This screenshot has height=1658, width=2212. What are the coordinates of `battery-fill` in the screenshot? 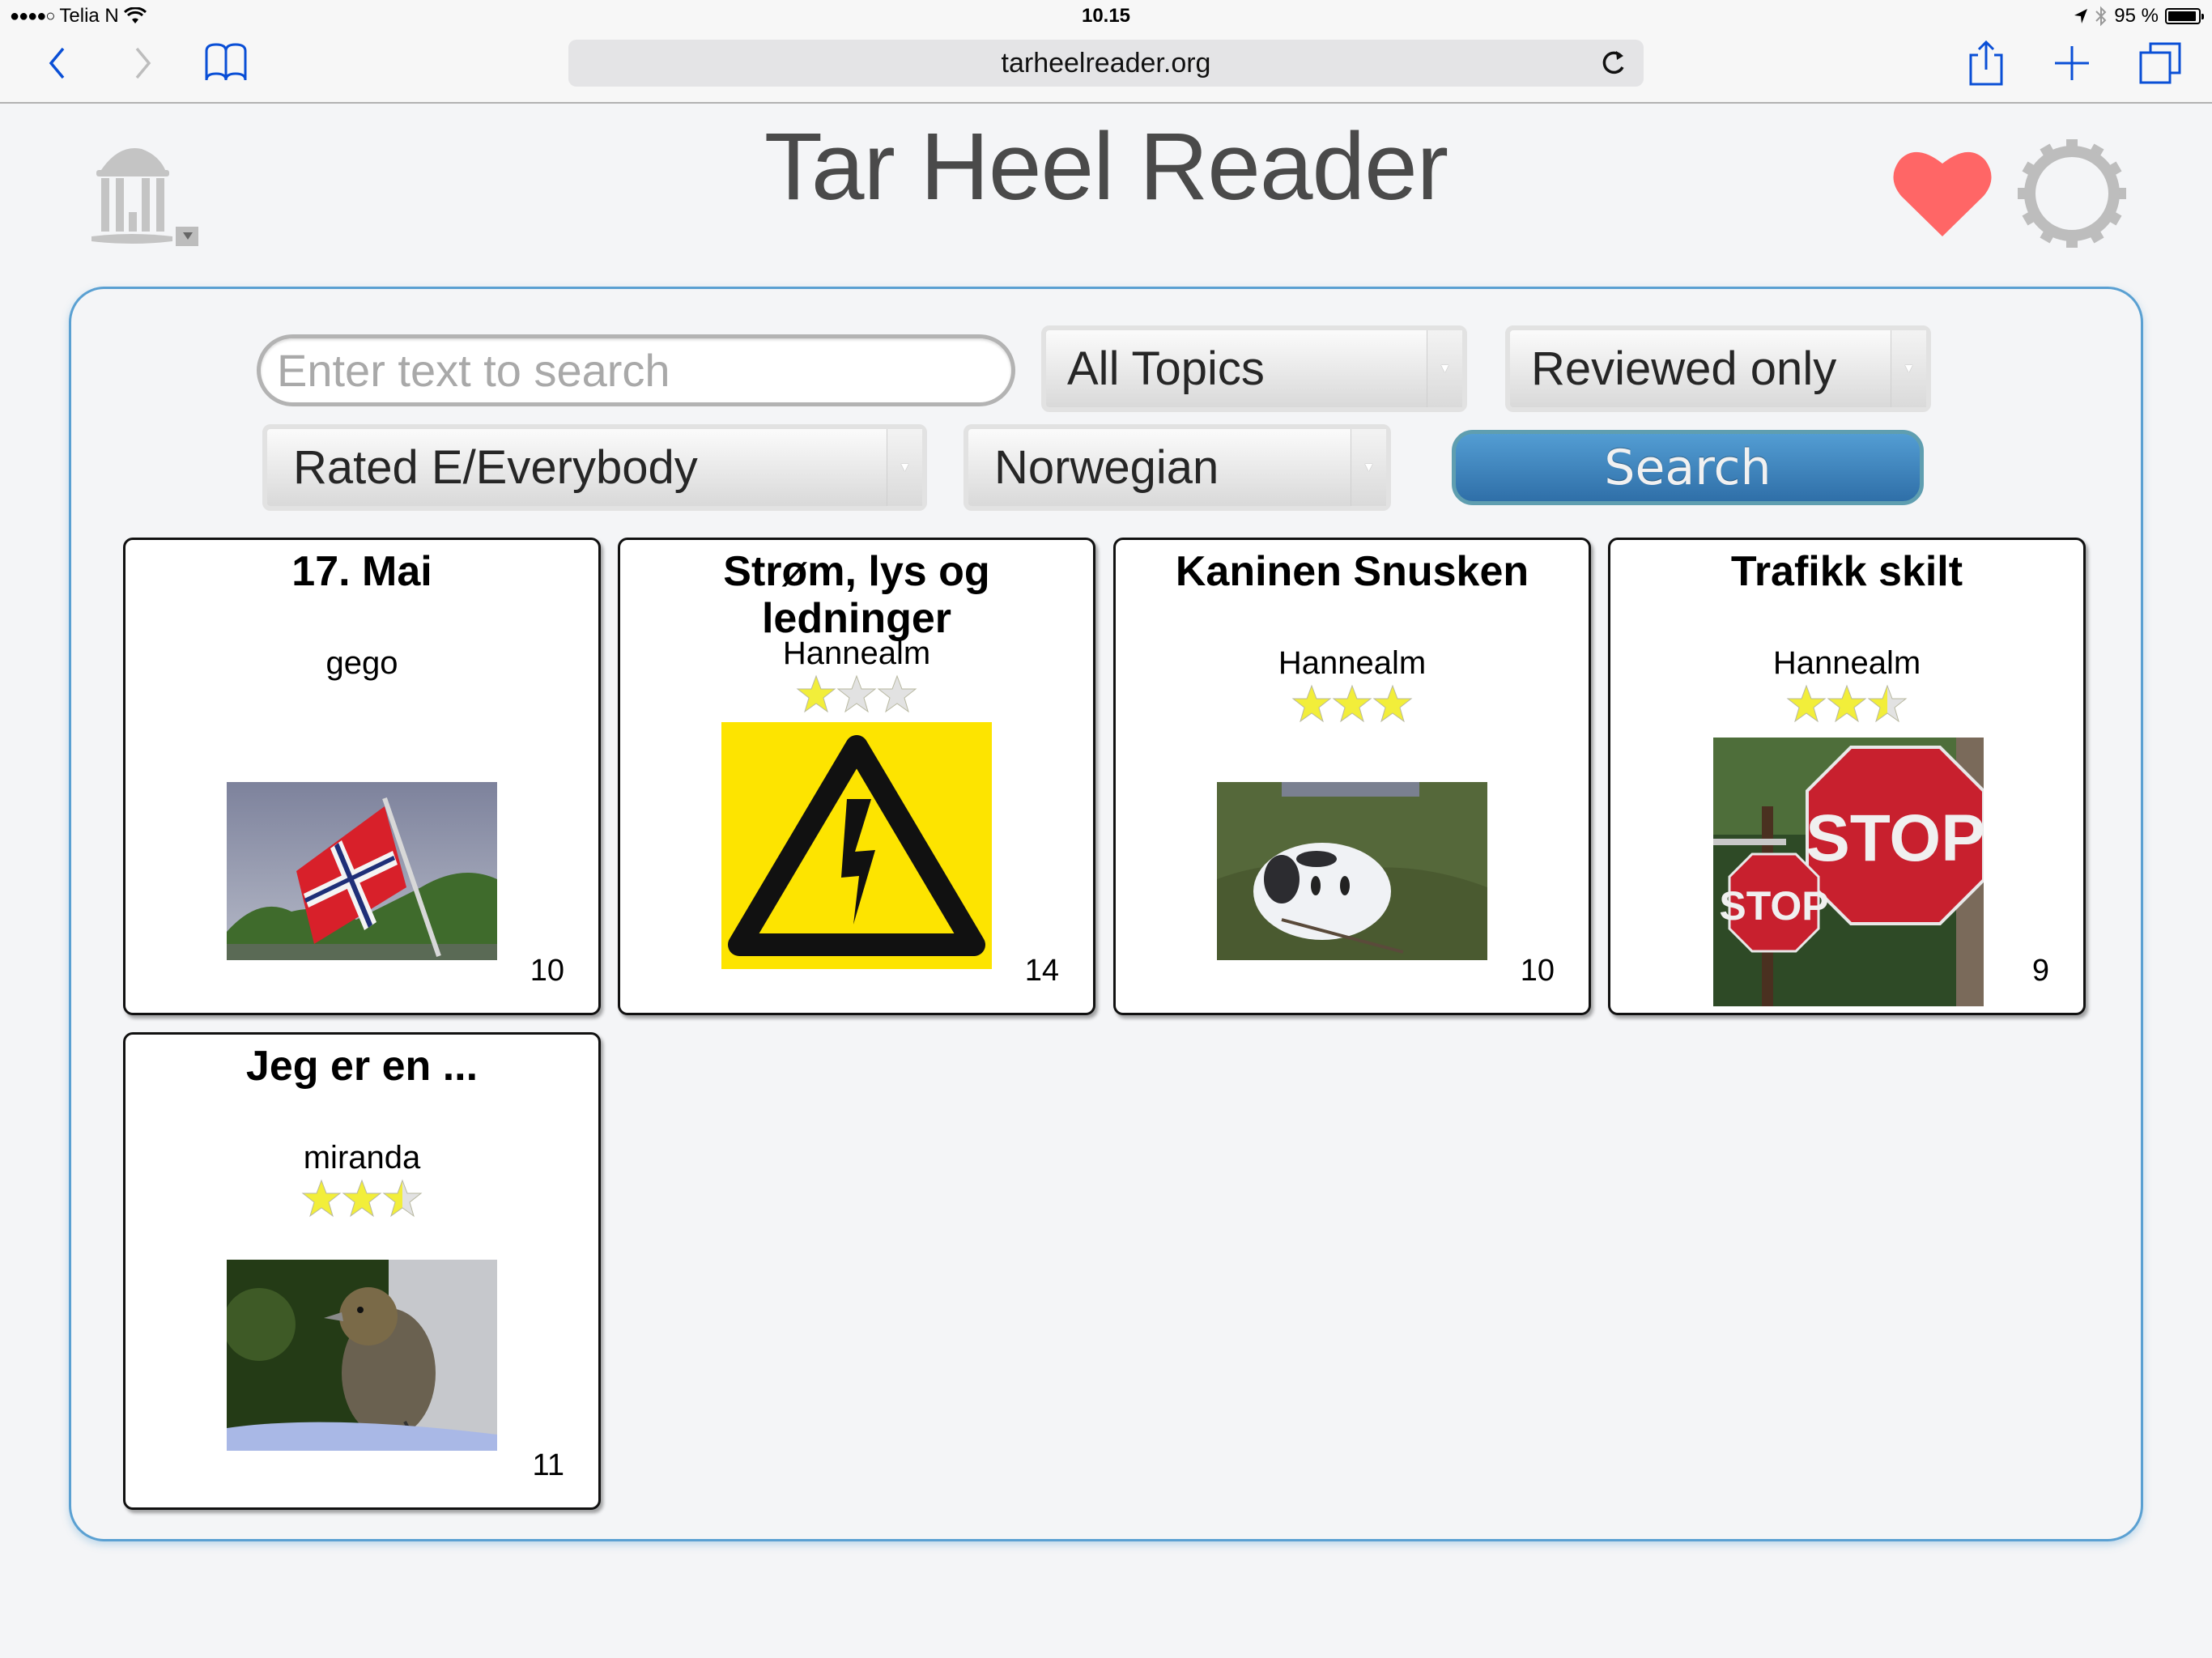 It's located at (2182, 16).